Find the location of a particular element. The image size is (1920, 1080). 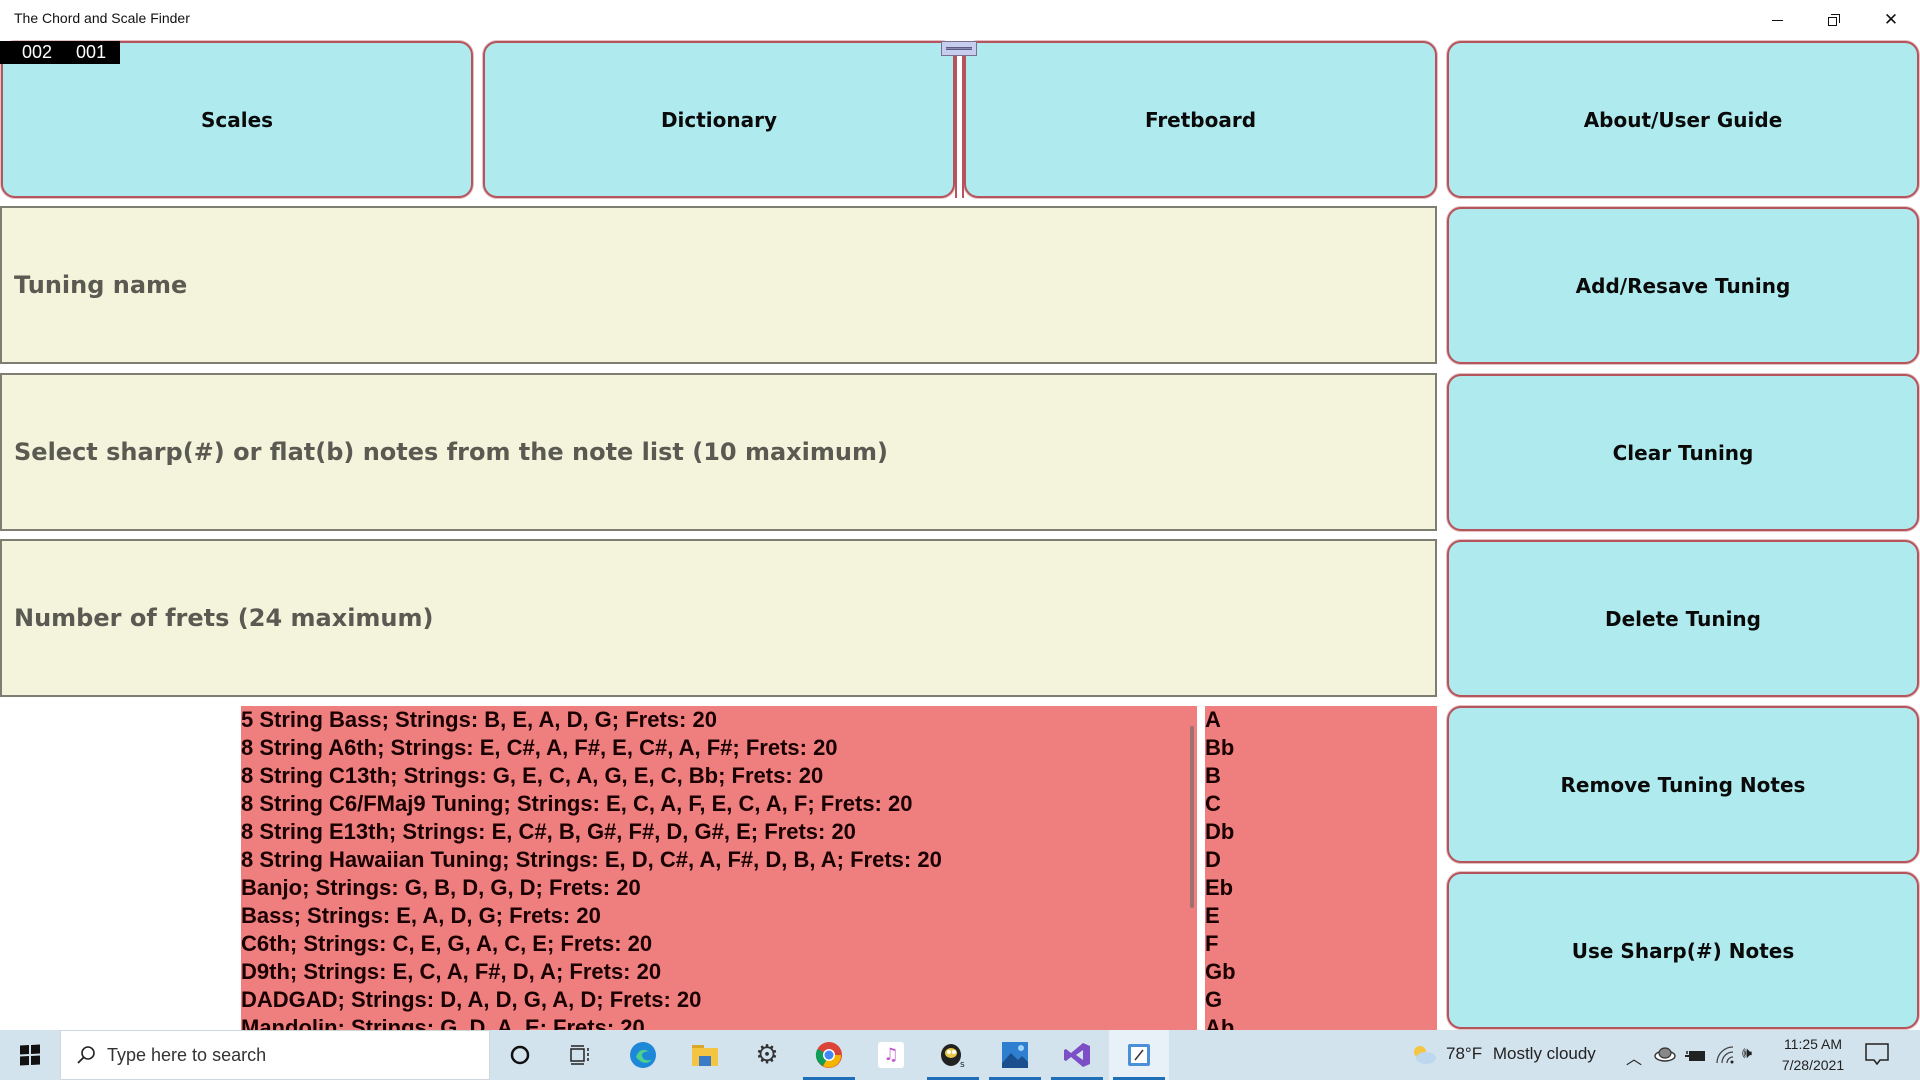

search-placeholder: Type here to search is located at coordinates (187, 1054).